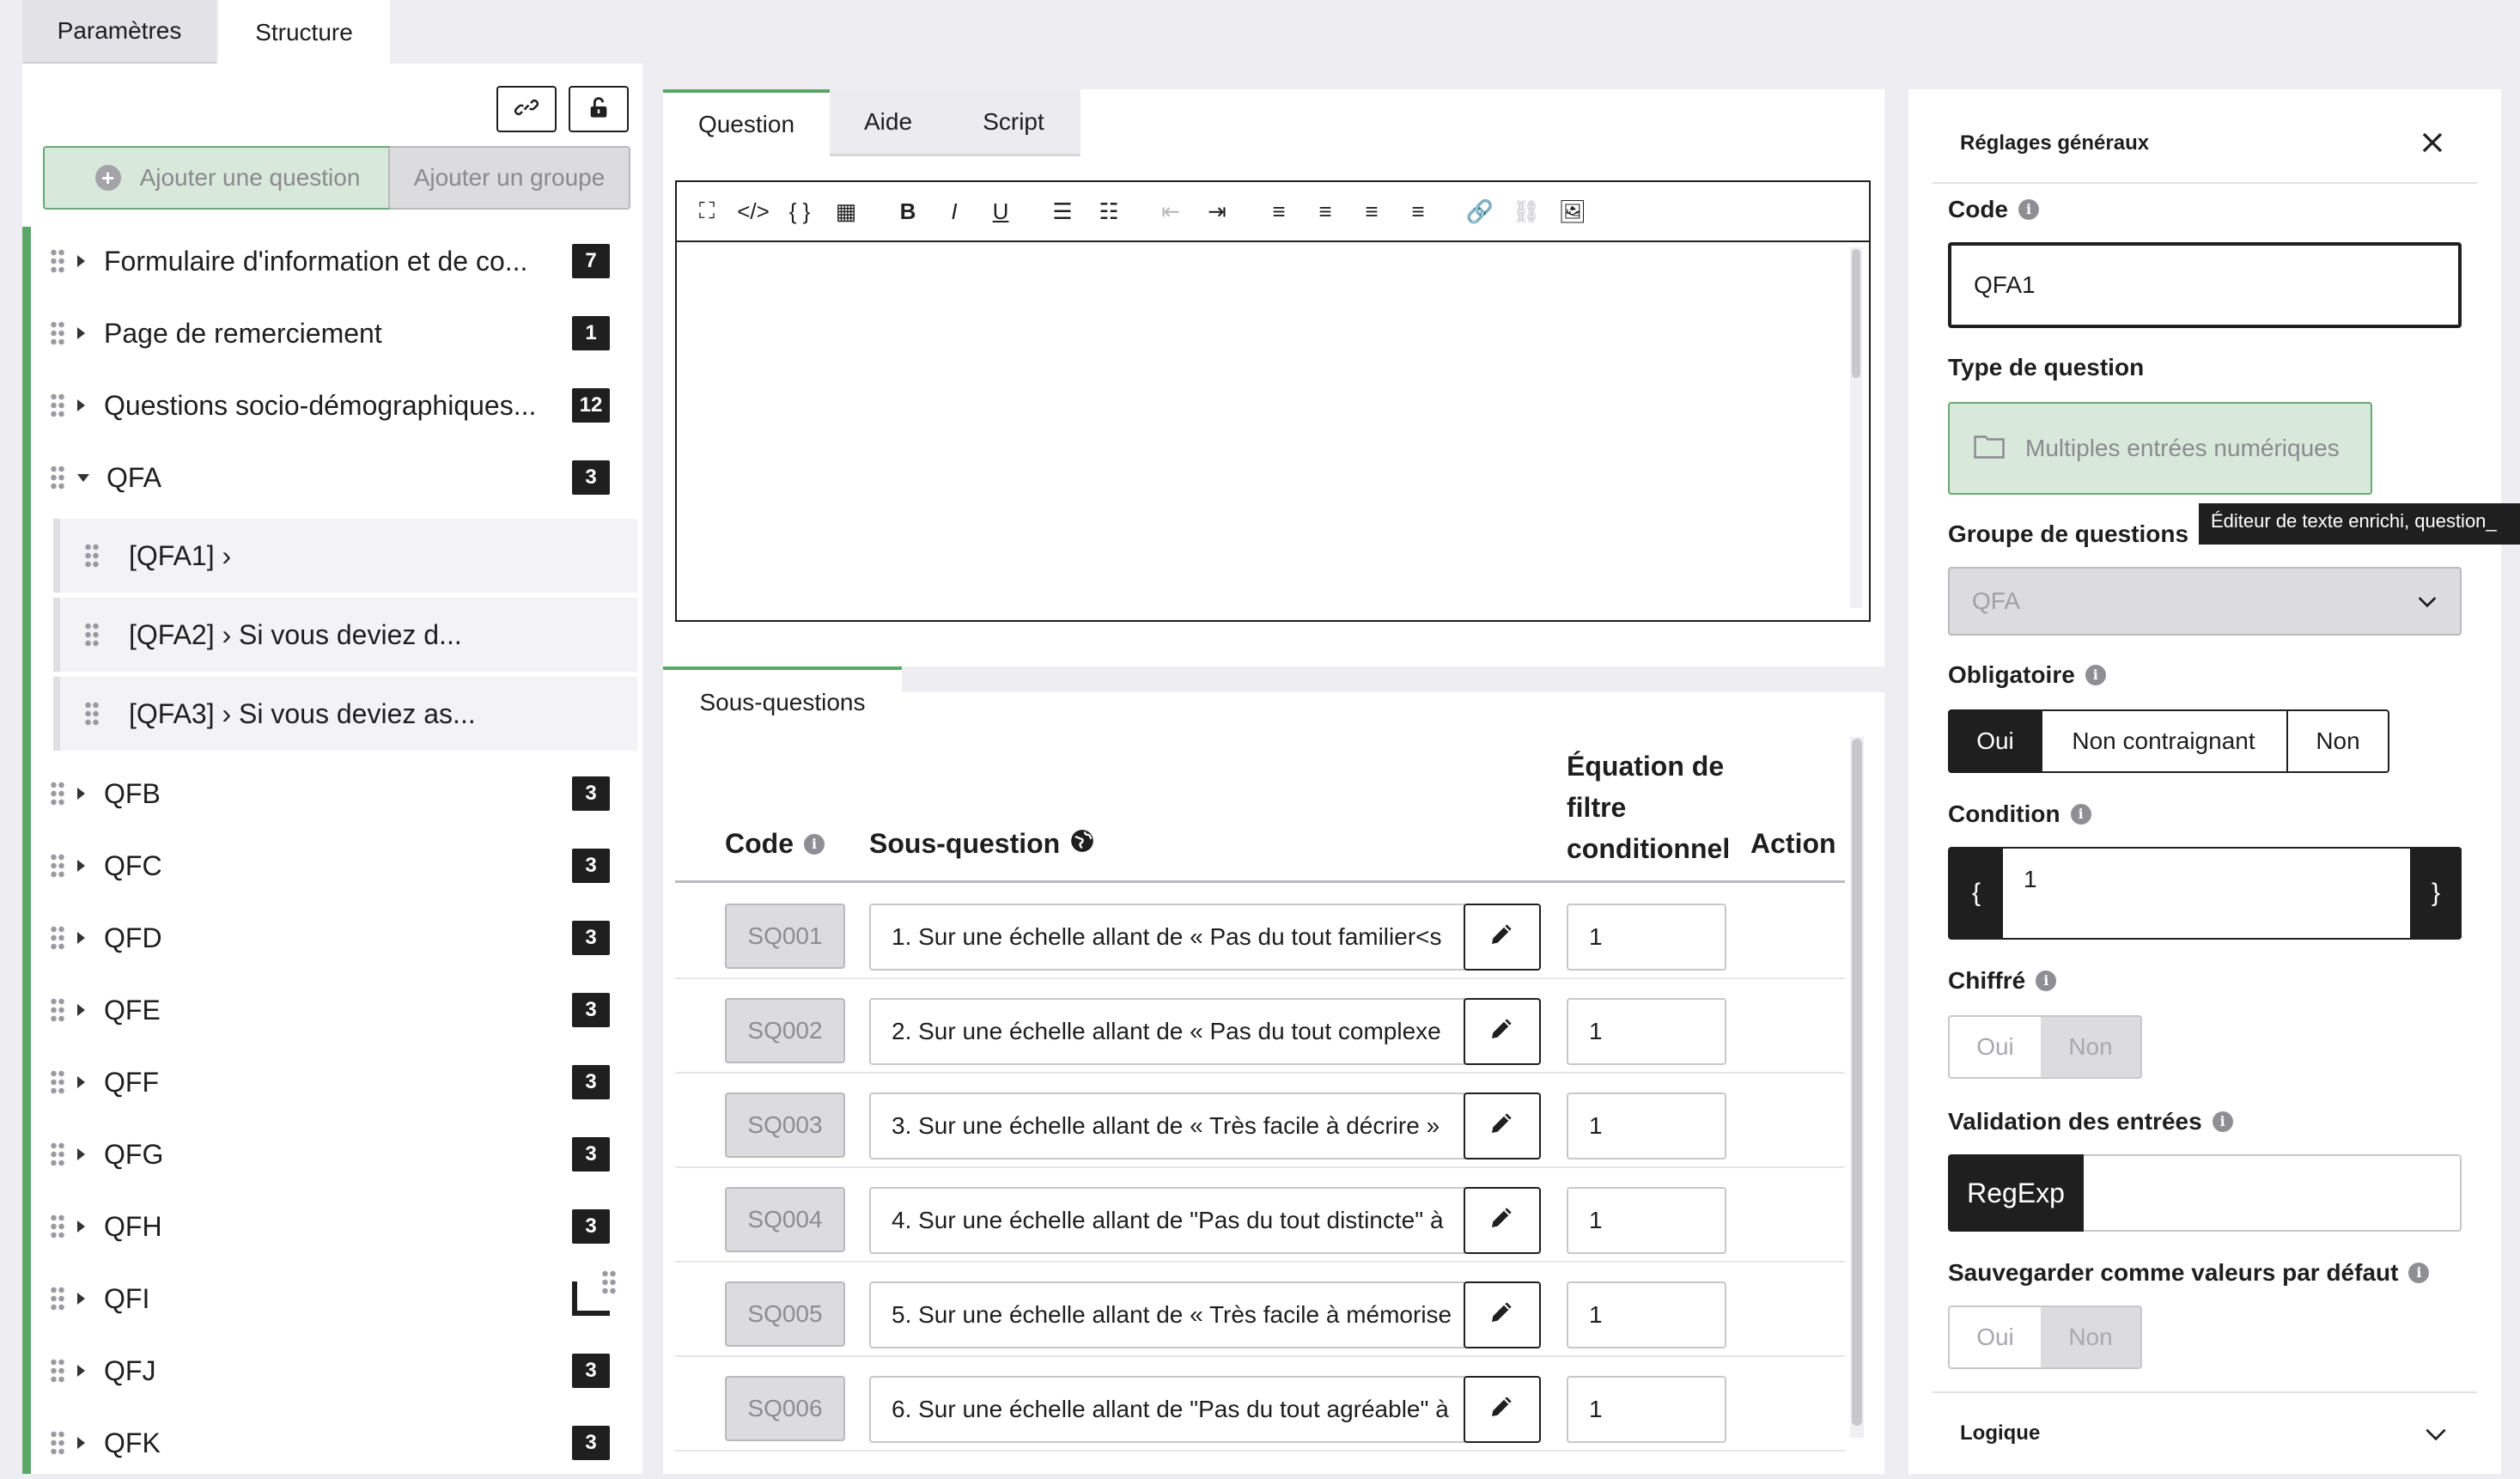  Describe the element at coordinates (1418, 212) in the screenshot. I see `justify-icon: ≡` at that location.